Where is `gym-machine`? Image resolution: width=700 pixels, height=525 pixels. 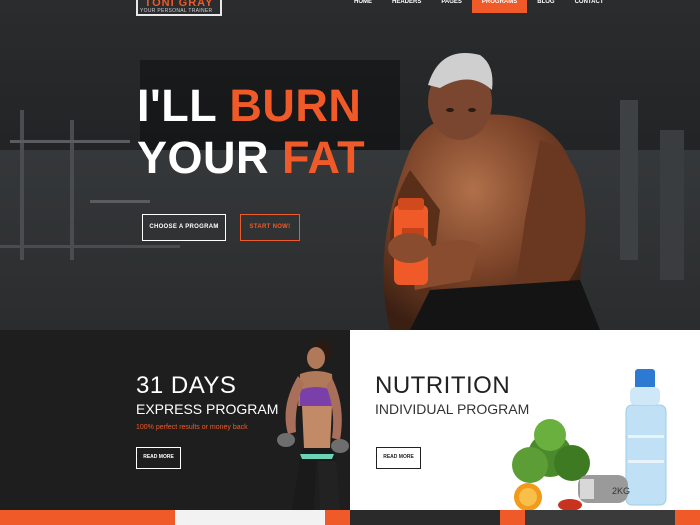 gym-machine is located at coordinates (672, 205).